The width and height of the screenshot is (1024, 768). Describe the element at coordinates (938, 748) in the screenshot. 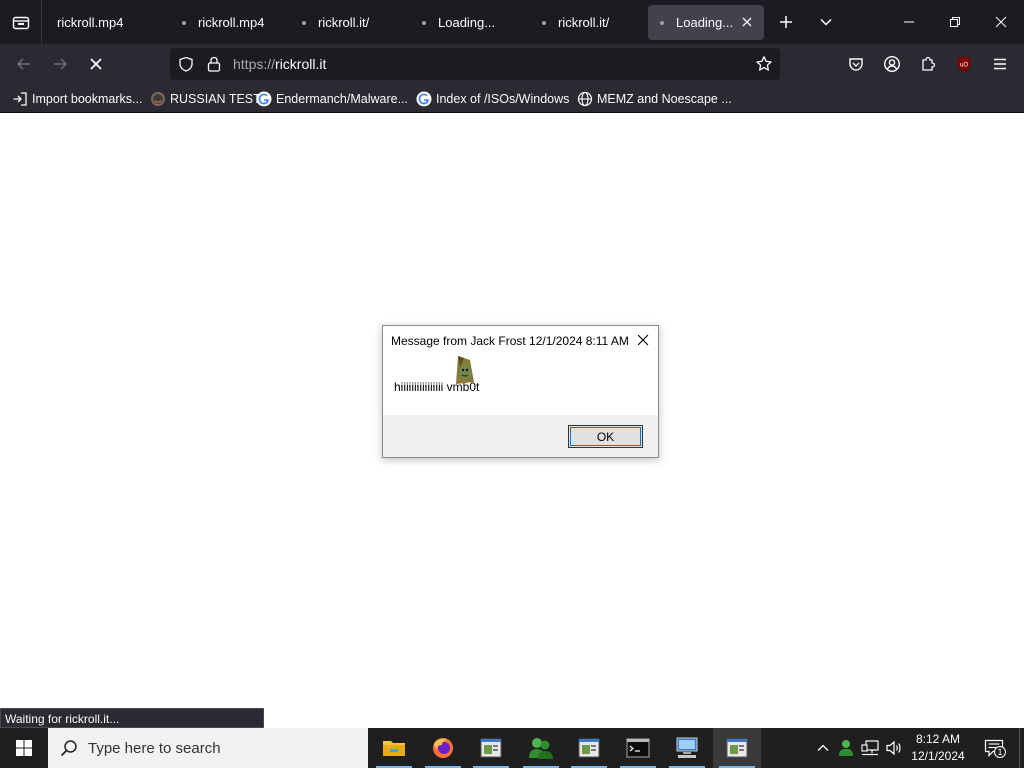

I see `tray-clock: 8:12 AM 12/1/2024` at that location.